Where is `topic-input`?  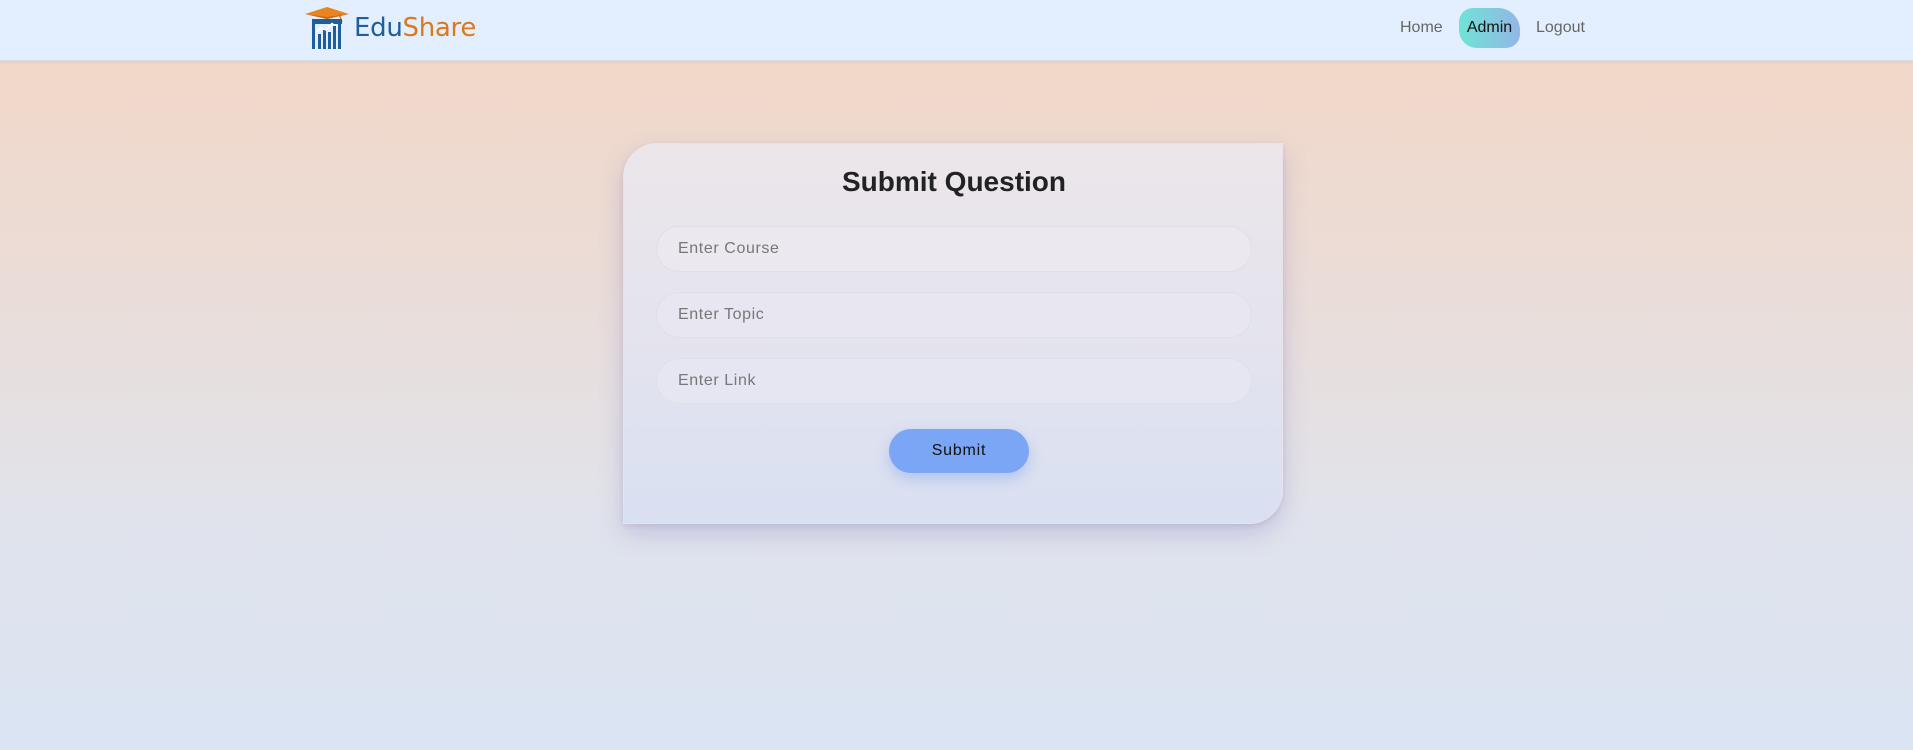
topic-input is located at coordinates (954, 315).